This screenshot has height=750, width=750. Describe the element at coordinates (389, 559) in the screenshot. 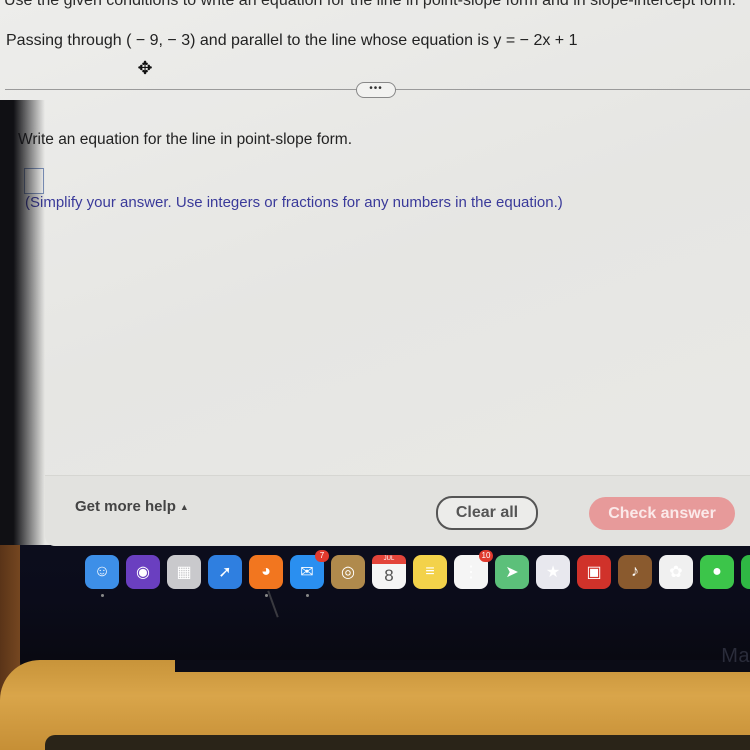

I see `calendar-month-label: JUL` at that location.